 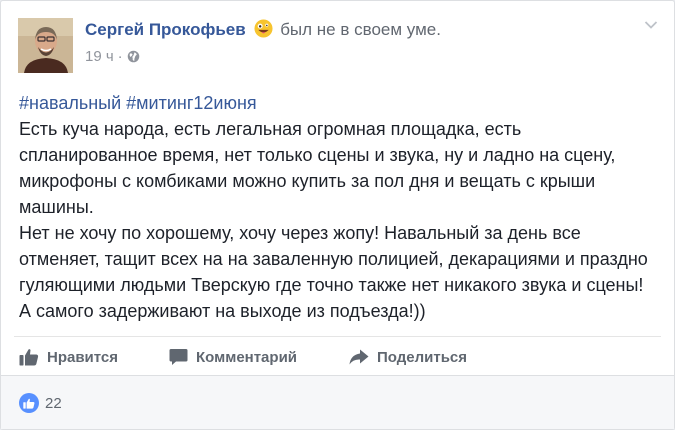 I want to click on comment-bubble-icon, so click(x=178, y=357).